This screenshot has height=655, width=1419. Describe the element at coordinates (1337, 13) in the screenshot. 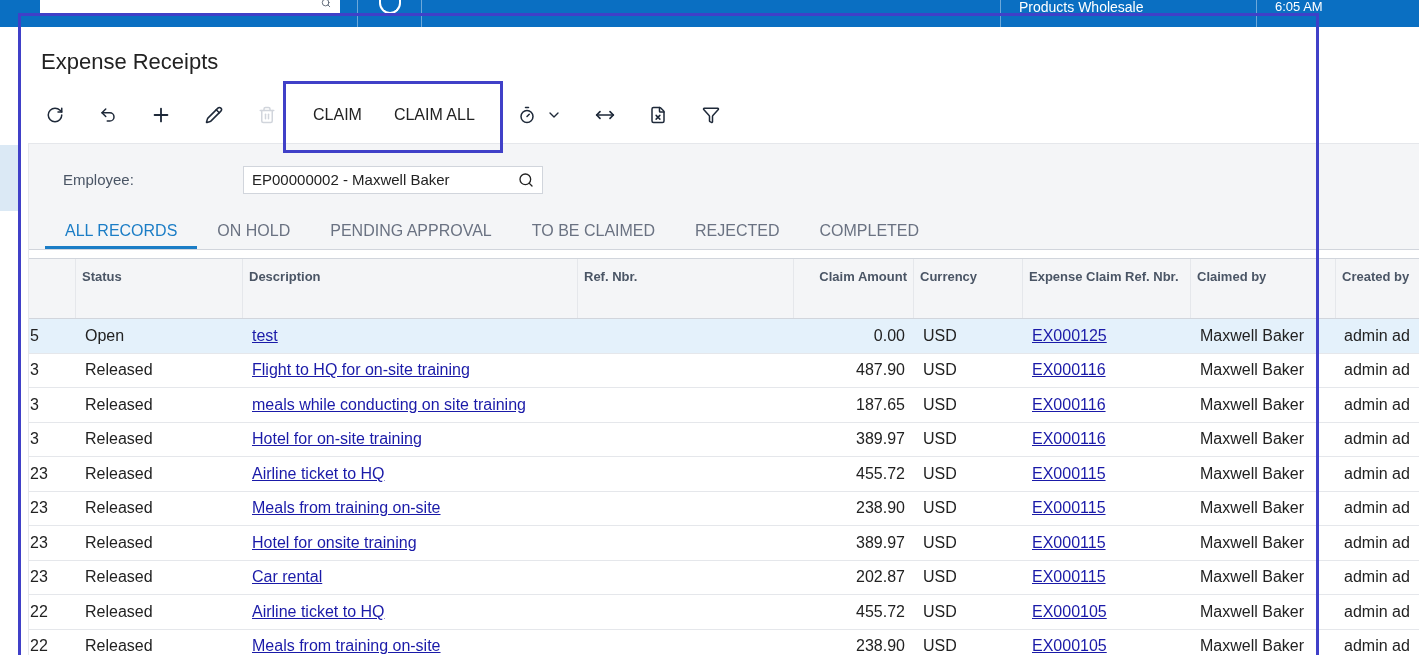

I see `time-selector: 6:05 AM` at that location.